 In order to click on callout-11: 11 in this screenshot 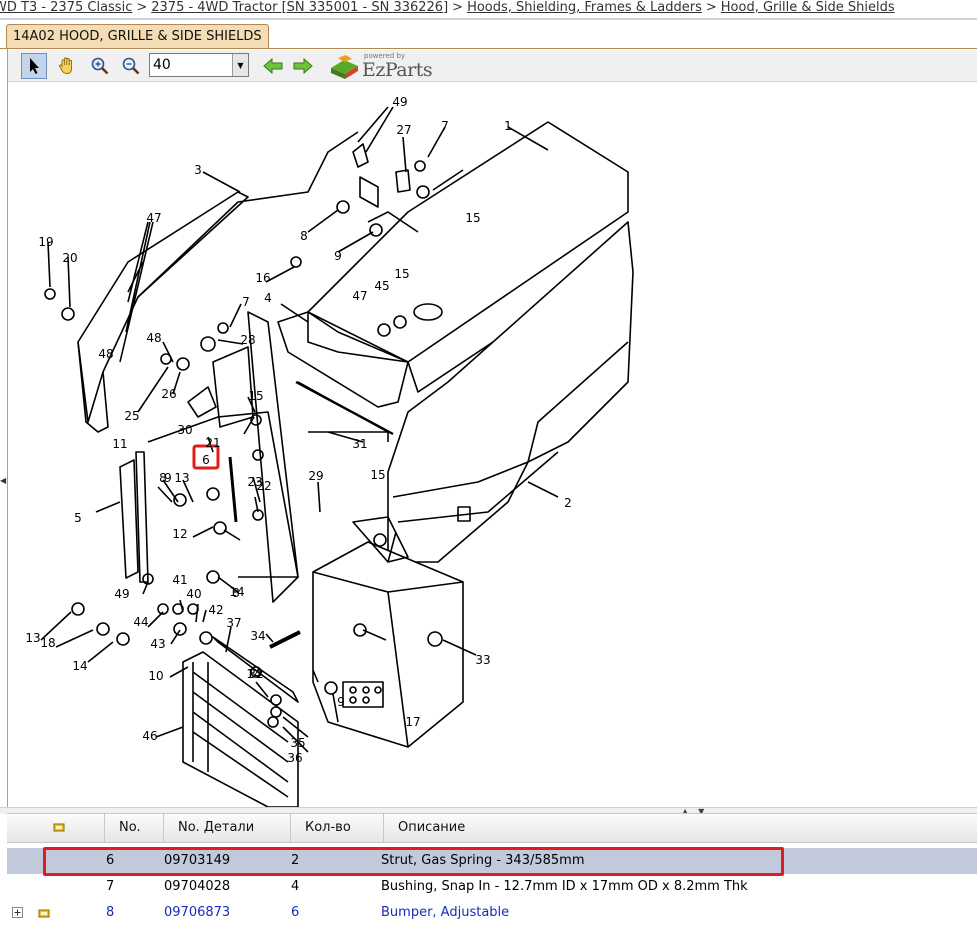, I will do `click(119, 444)`.